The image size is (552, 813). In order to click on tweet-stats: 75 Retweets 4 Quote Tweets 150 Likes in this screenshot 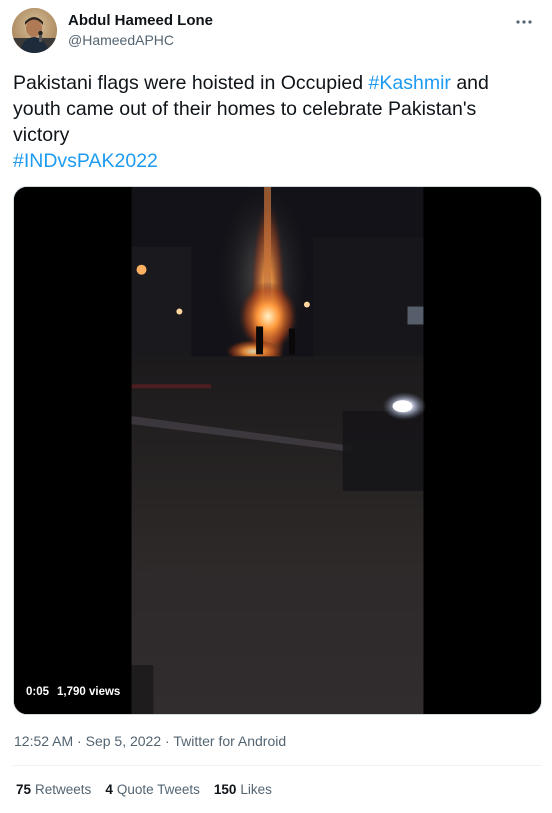, I will do `click(144, 789)`.